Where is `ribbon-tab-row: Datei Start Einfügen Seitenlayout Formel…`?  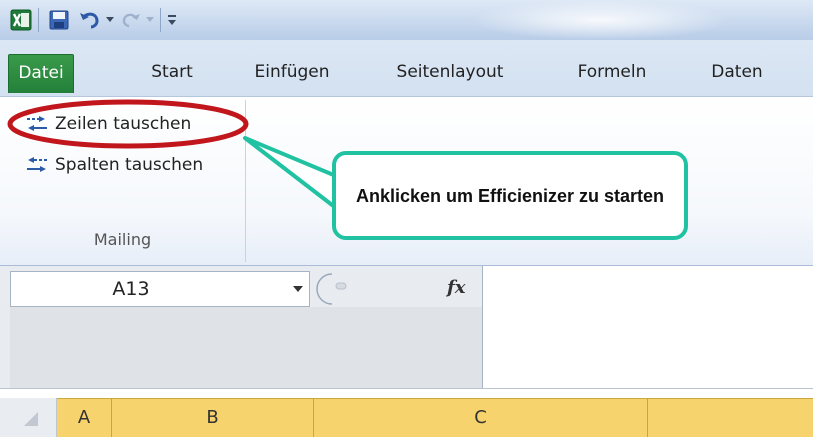
ribbon-tab-row: Datei Start Einfügen Seitenlayout Formel… is located at coordinates (406, 68).